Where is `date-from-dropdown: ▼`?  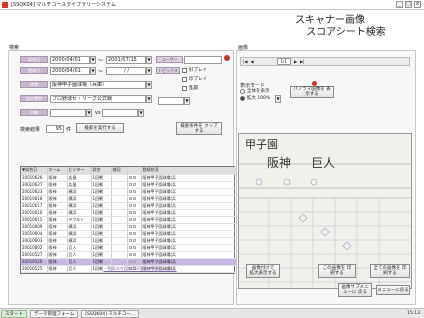 date-from-dropdown: ▼ is located at coordinates (93, 60).